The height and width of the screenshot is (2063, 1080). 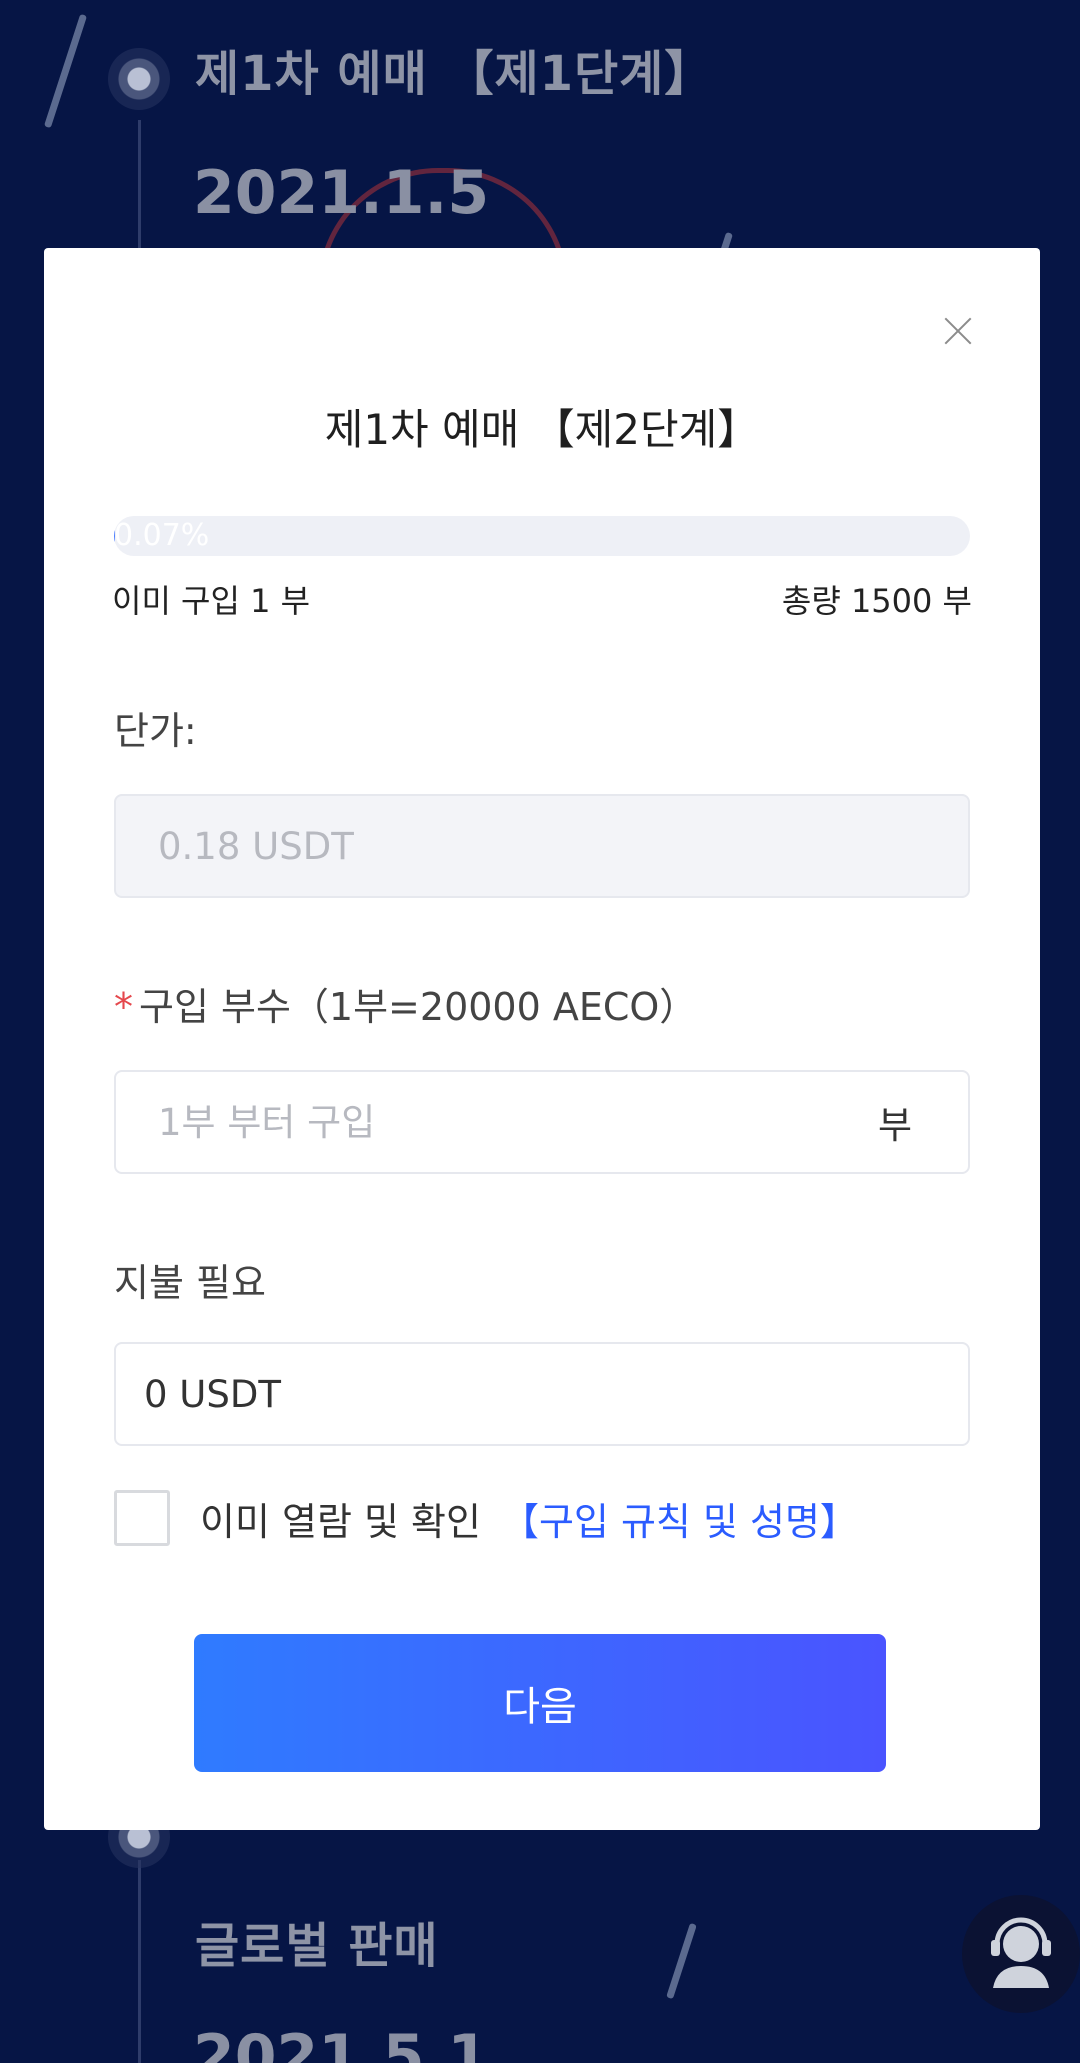 What do you see at coordinates (340, 1521) in the screenshot?
I see `agreement-text: 이미 열람 및 확인` at bounding box center [340, 1521].